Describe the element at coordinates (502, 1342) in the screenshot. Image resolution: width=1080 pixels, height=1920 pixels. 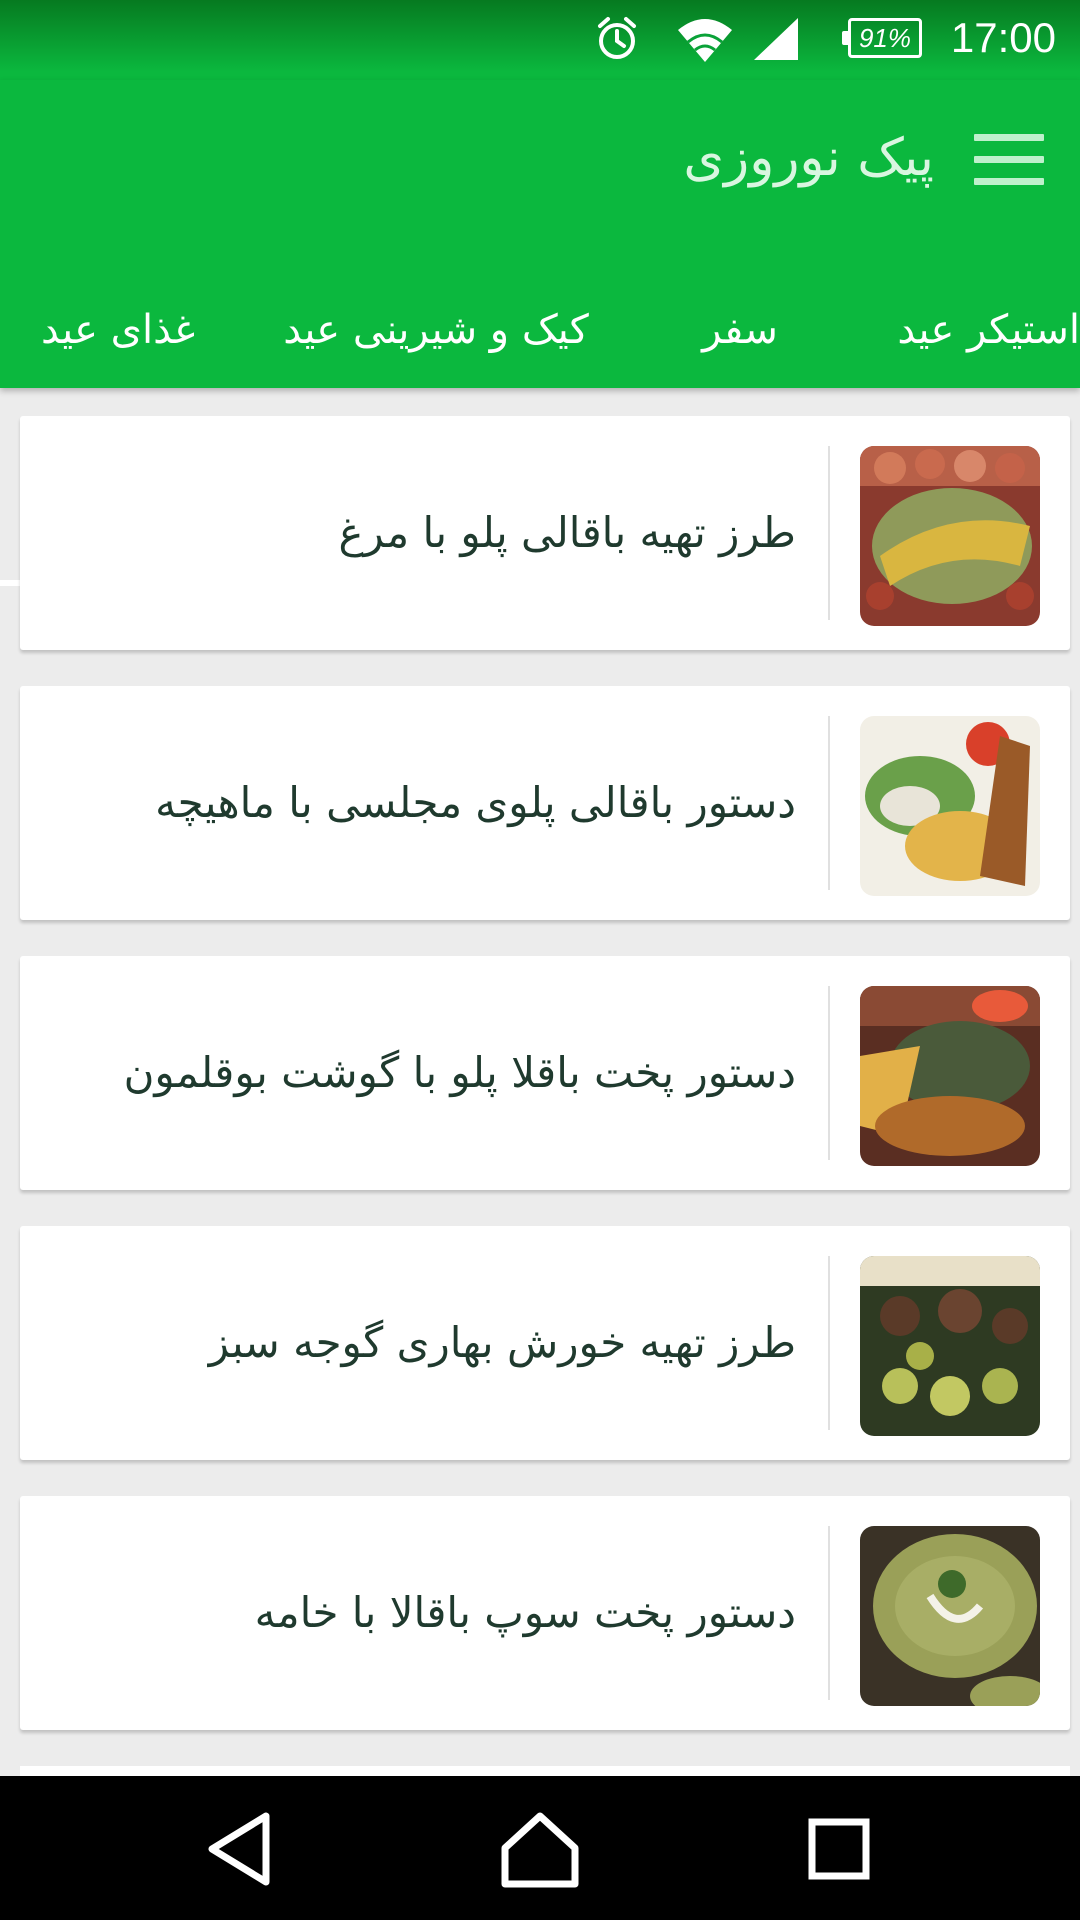
I see `recipe-title: طرز تهیه خورش بهاری گوجه سبز` at that location.